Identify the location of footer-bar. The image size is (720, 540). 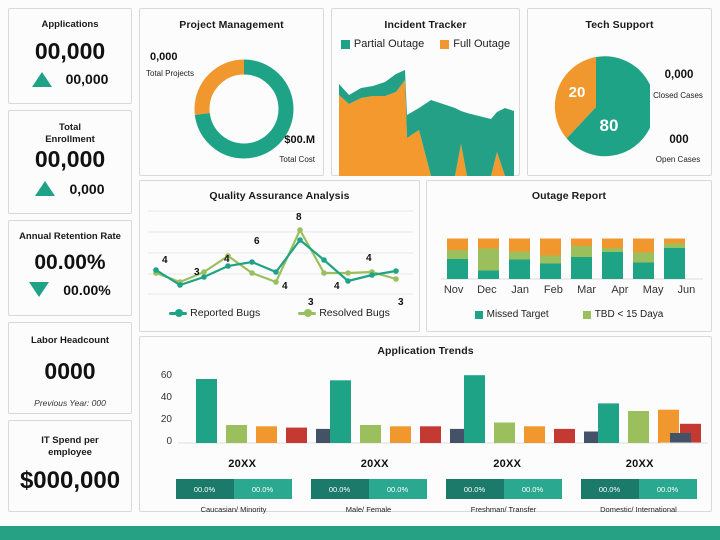
(360, 533).